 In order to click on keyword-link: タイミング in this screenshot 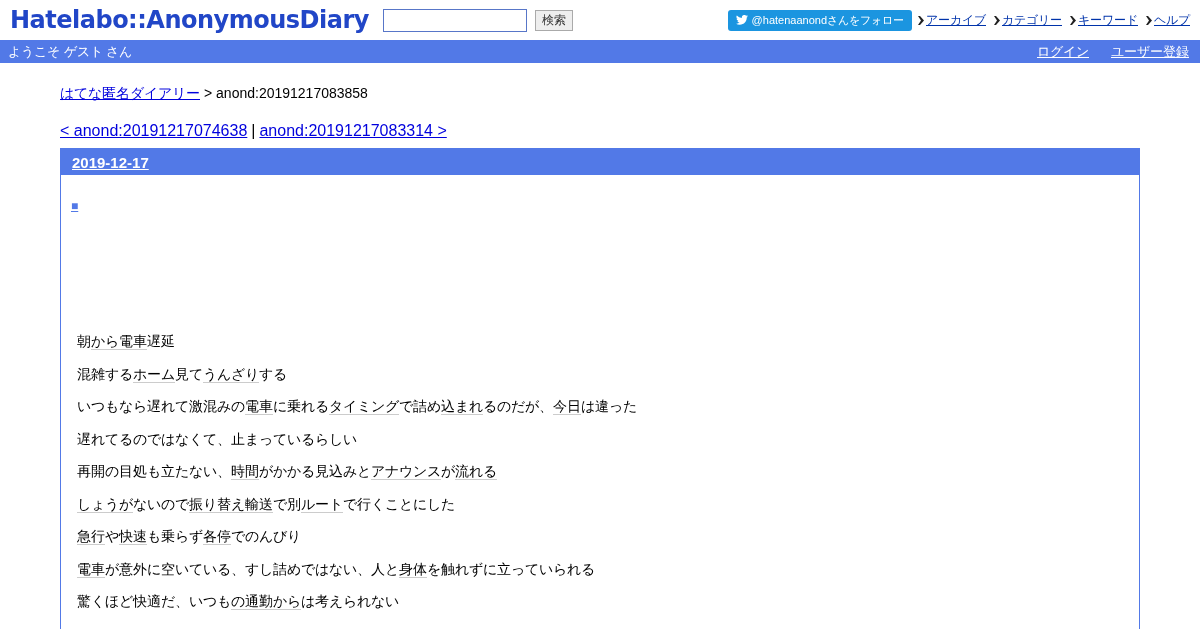, I will do `click(364, 406)`.